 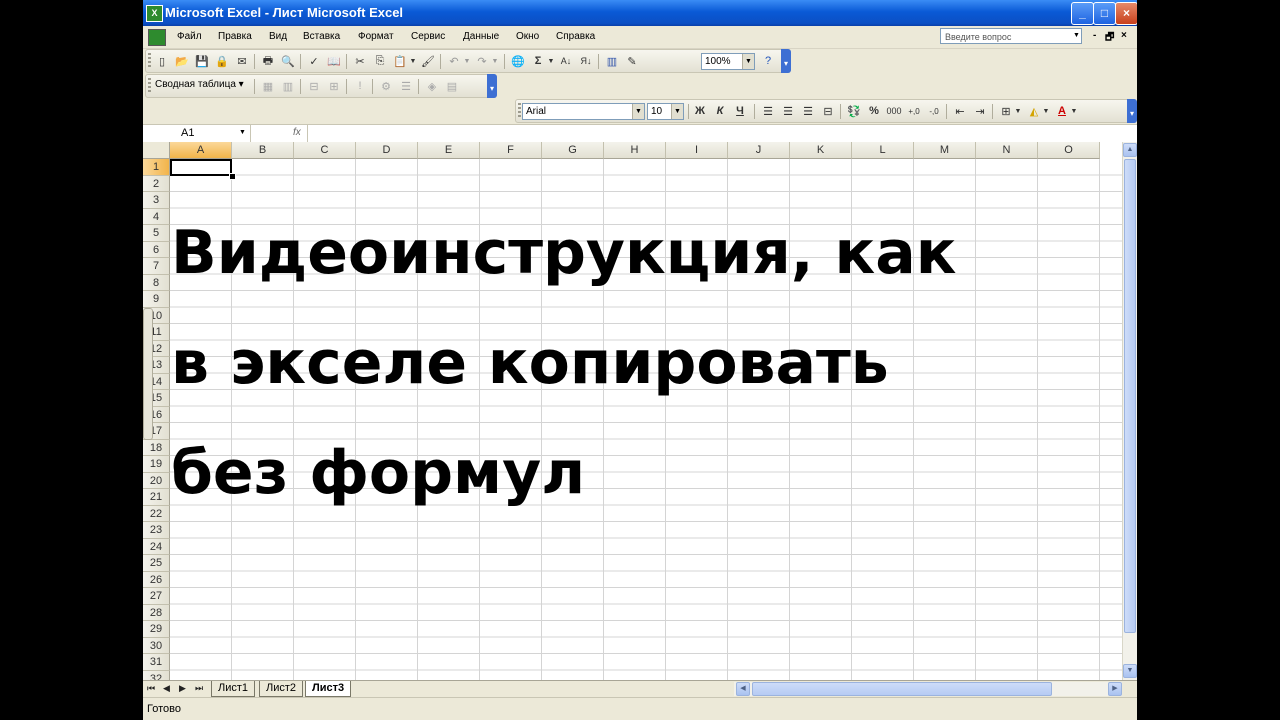 What do you see at coordinates (1124, 35) in the screenshot?
I see `doc-close-button: ×` at bounding box center [1124, 35].